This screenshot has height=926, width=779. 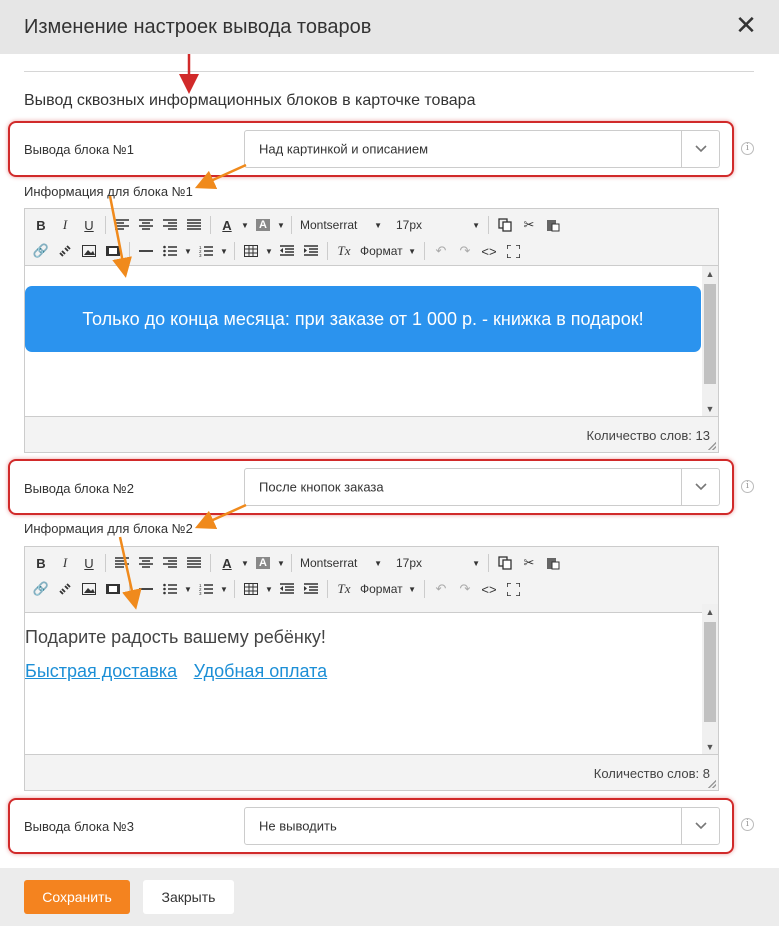 What do you see at coordinates (77, 897) in the screenshot?
I see `save-button: Сохранить` at bounding box center [77, 897].